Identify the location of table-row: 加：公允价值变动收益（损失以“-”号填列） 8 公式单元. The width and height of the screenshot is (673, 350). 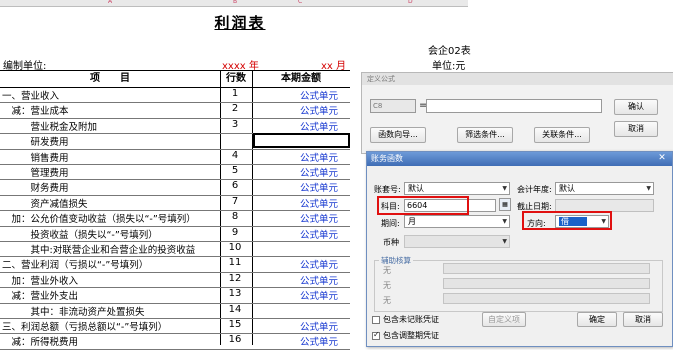
(175, 218).